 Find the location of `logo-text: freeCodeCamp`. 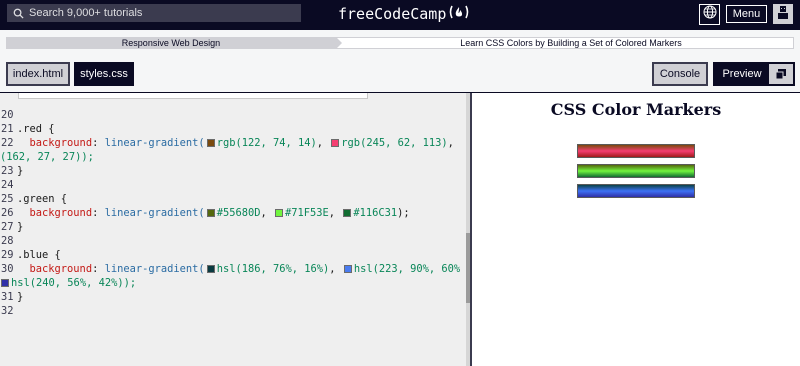

logo-text: freeCodeCamp is located at coordinates (392, 14).